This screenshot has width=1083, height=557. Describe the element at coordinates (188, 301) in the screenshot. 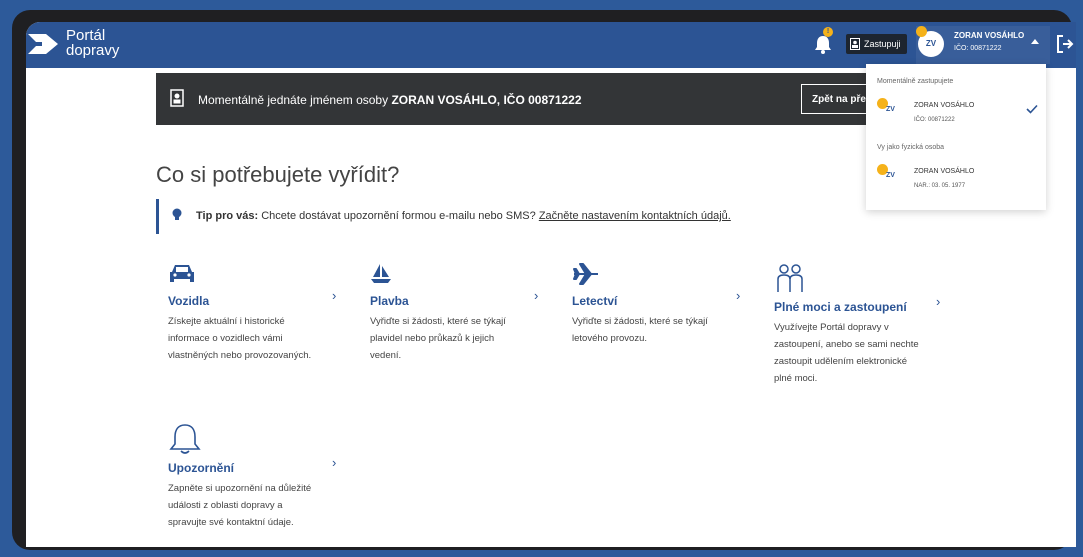

I see `tile-vozidla-title: Vozidla` at that location.